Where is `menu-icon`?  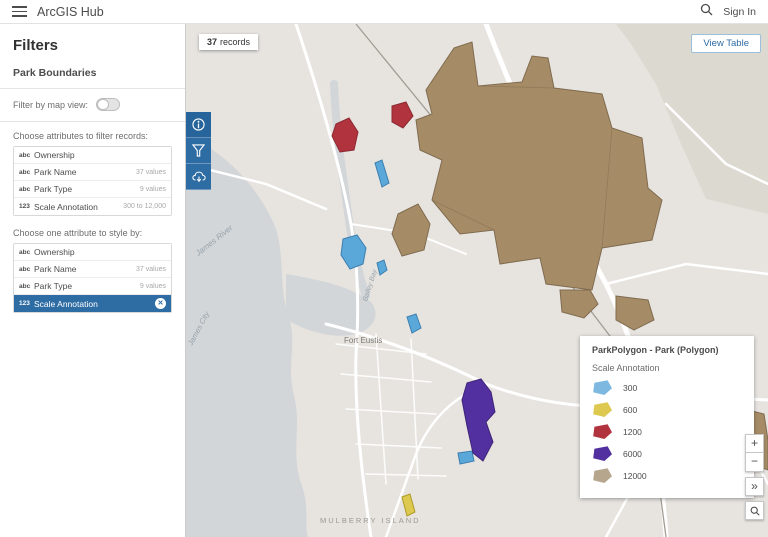 menu-icon is located at coordinates (19, 11).